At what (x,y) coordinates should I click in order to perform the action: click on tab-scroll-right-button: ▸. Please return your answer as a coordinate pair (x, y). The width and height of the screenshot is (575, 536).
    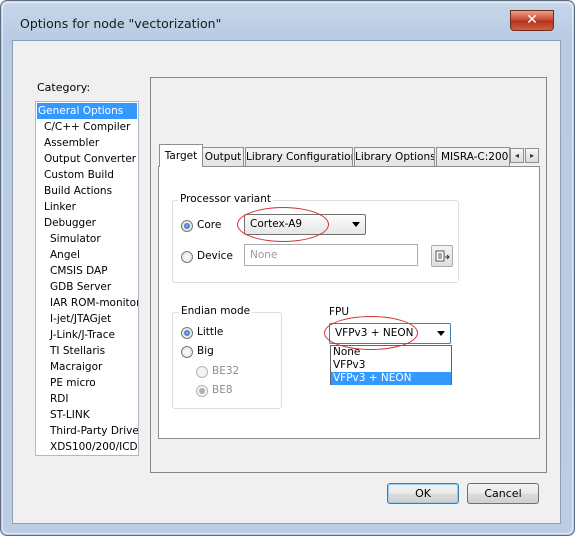
    Looking at the image, I should click on (532, 155).